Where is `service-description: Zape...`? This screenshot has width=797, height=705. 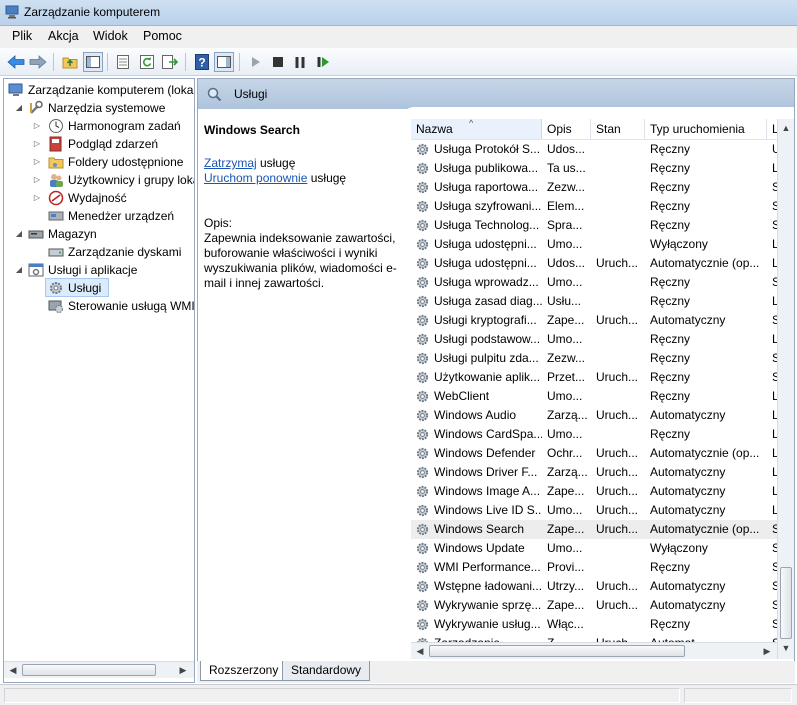
service-description: Zape... is located at coordinates (566, 491).